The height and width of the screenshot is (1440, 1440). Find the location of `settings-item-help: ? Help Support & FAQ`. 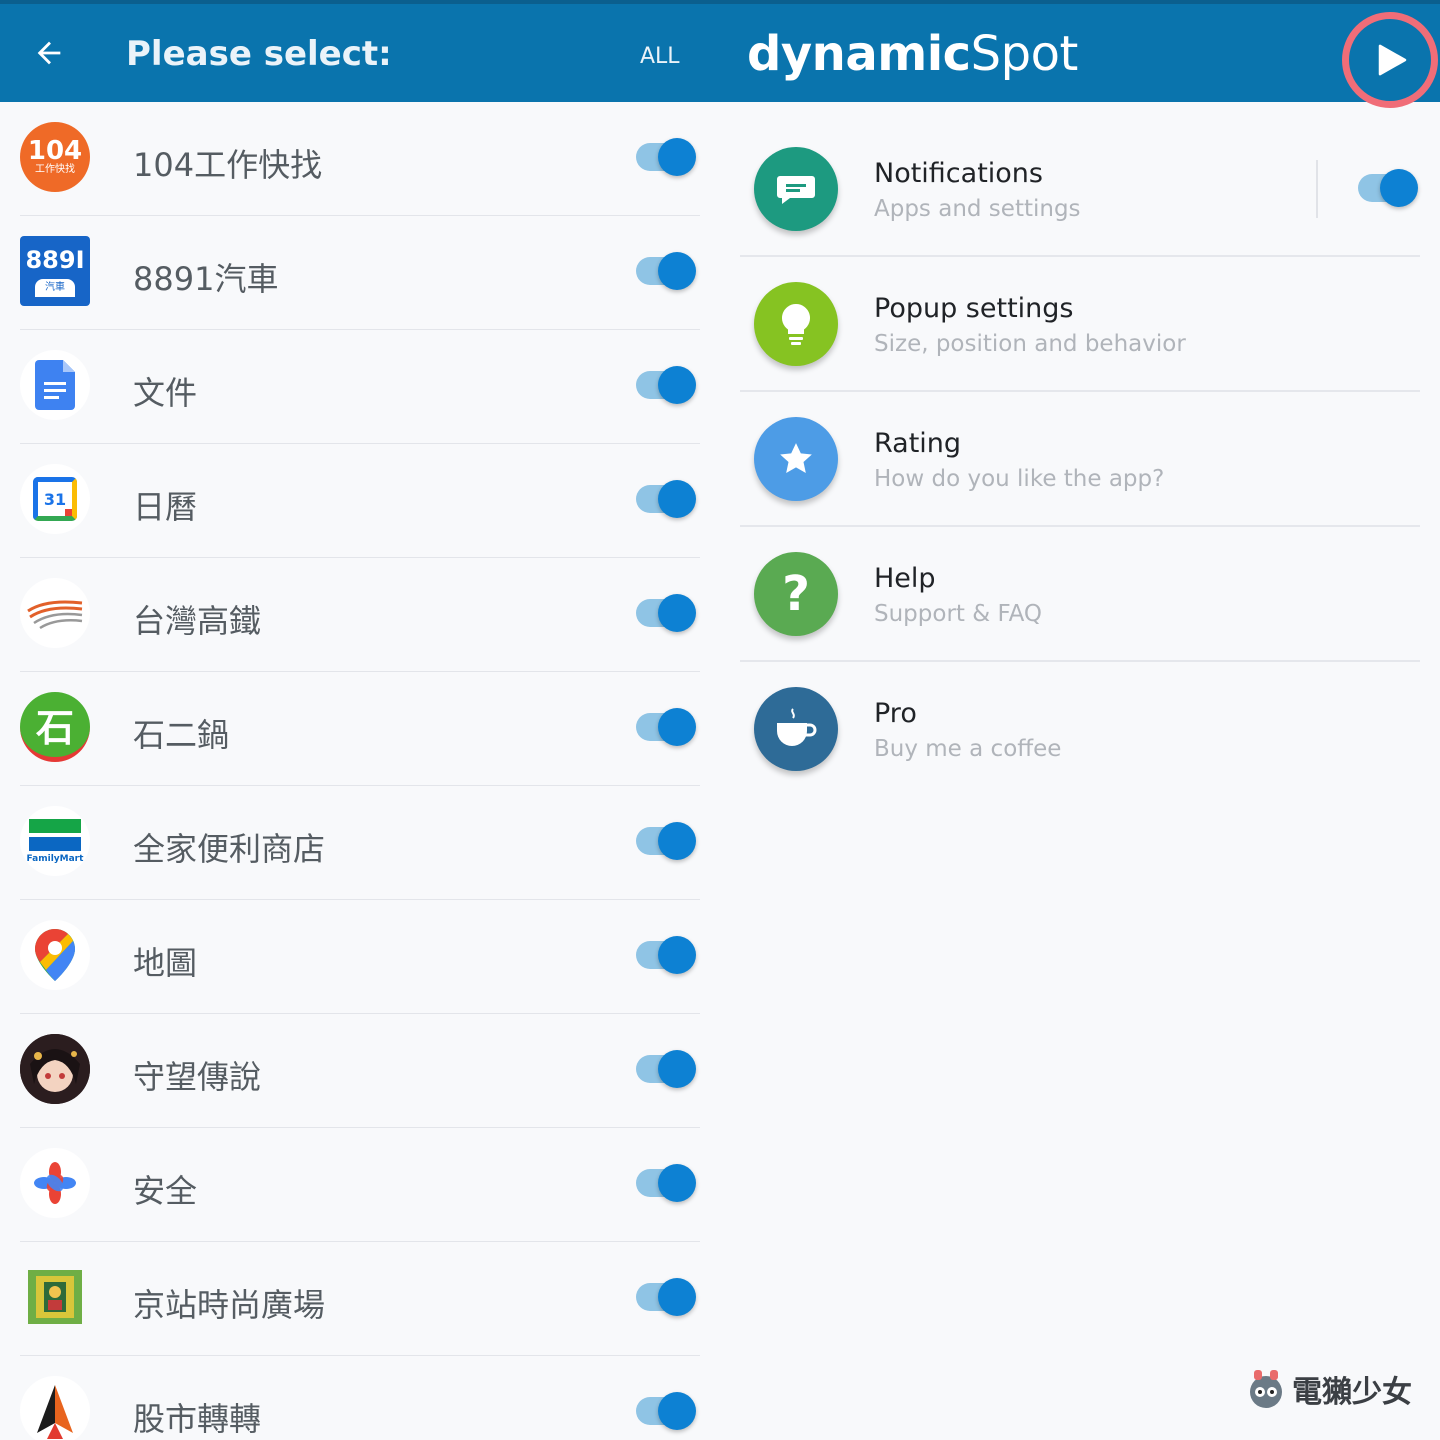

settings-item-help: ? Help Support & FAQ is located at coordinates (1080, 594).